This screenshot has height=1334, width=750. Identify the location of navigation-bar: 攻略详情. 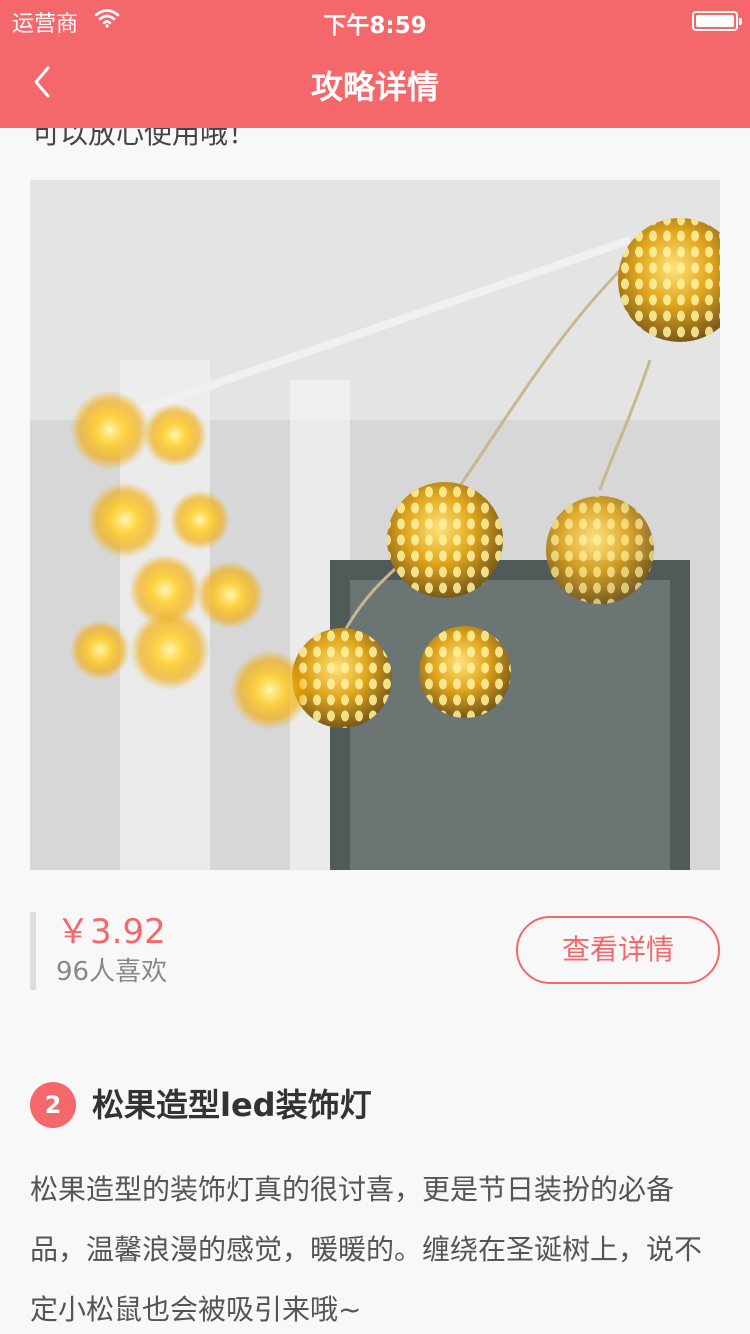
(375, 84).